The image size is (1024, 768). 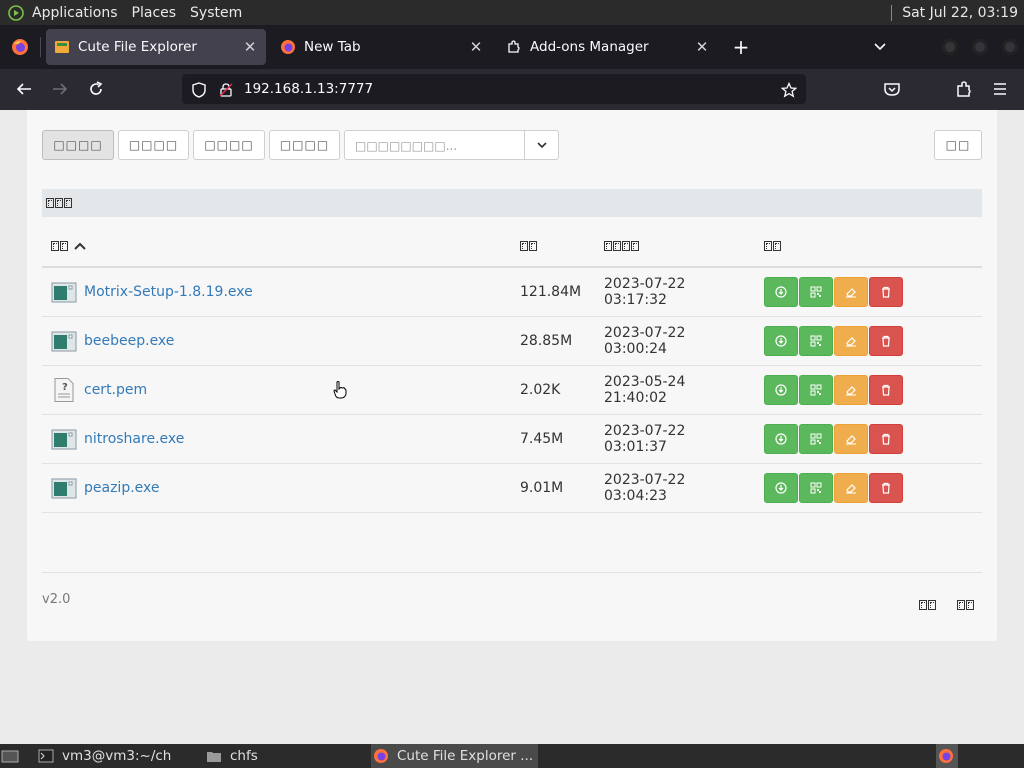 I want to click on column-header-name, so click(x=276, y=246).